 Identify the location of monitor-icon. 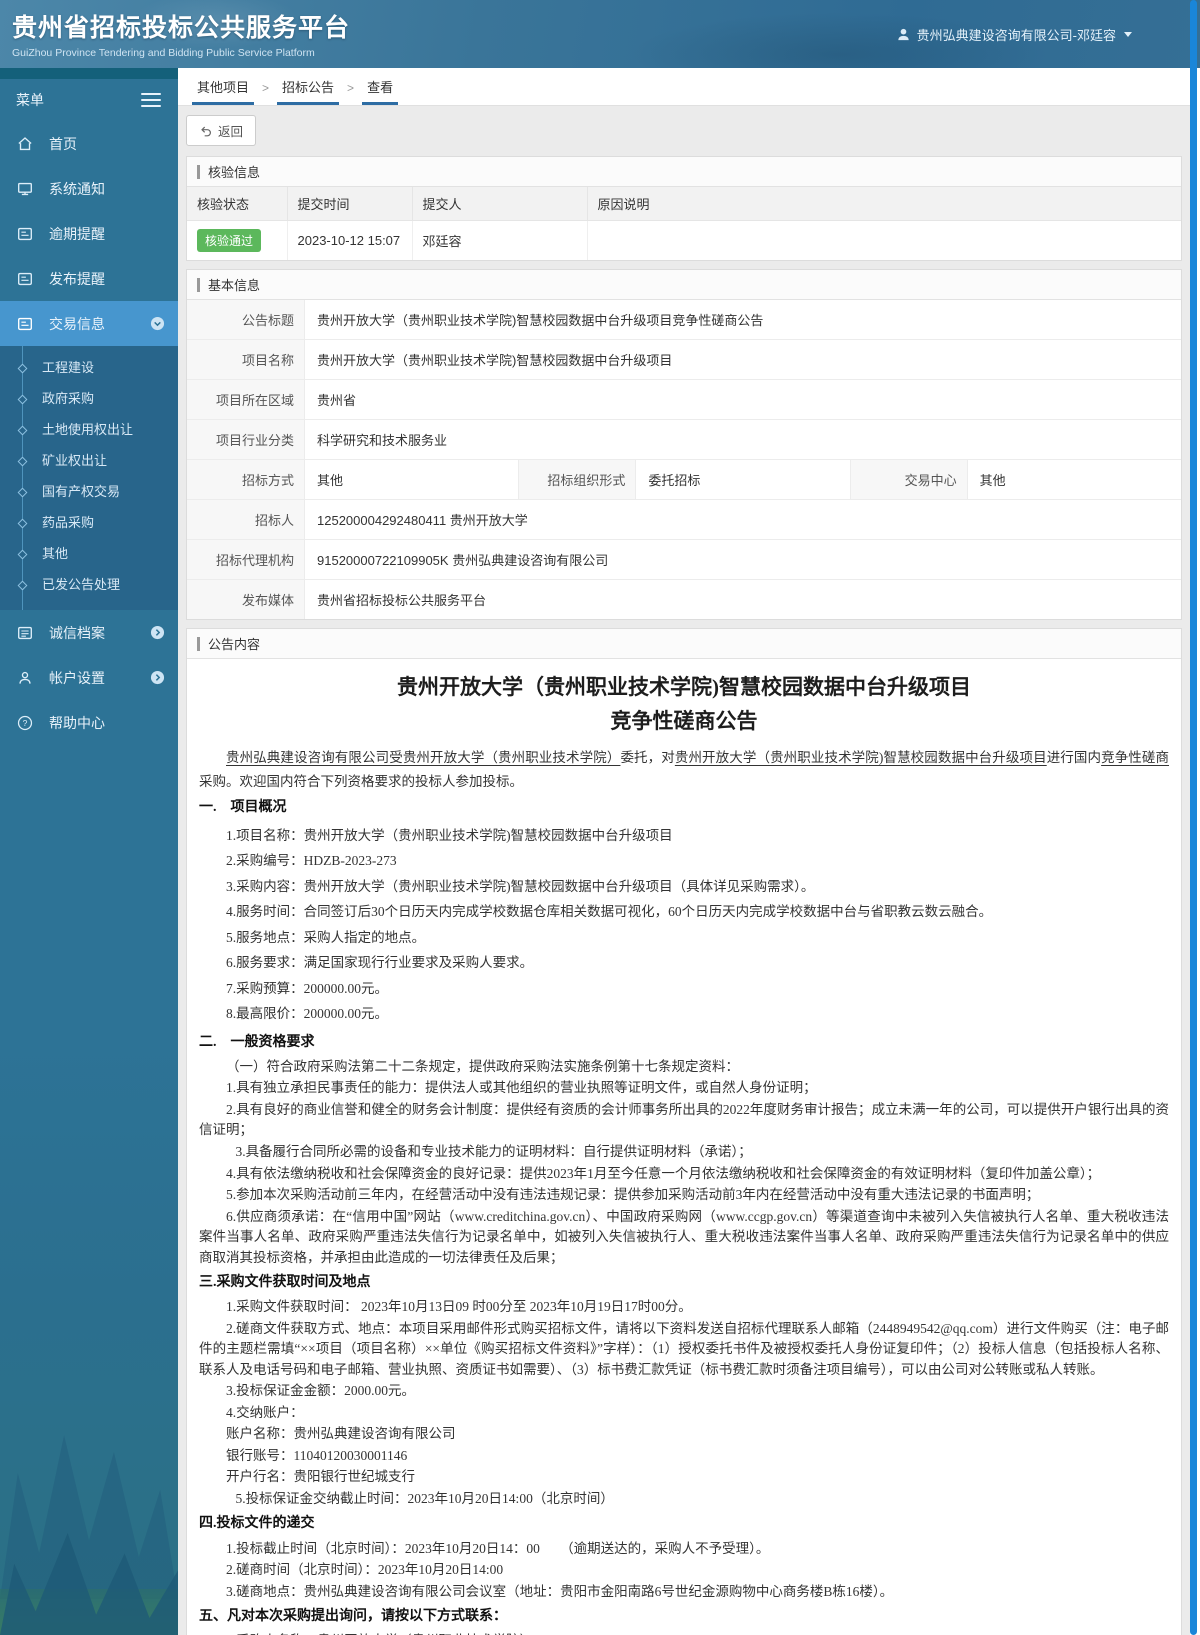
(26, 189).